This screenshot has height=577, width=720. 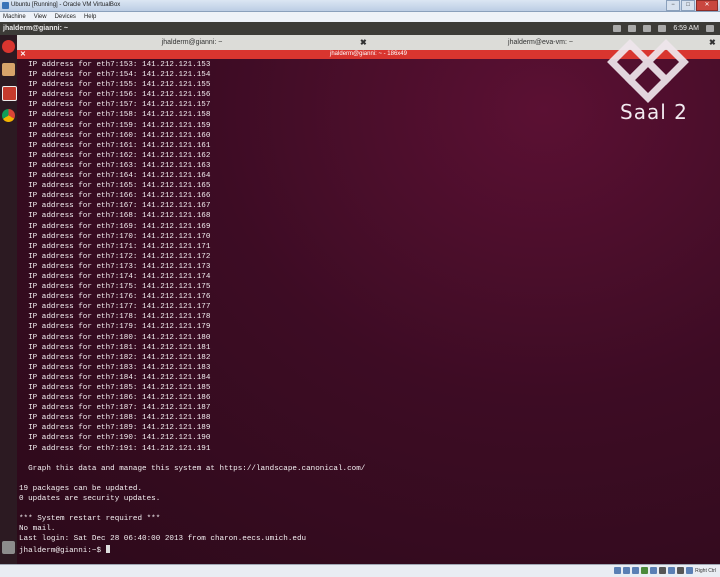 I want to click on terminal-line: IP address for eth7:187: 141.212.121.187, so click(x=115, y=408).